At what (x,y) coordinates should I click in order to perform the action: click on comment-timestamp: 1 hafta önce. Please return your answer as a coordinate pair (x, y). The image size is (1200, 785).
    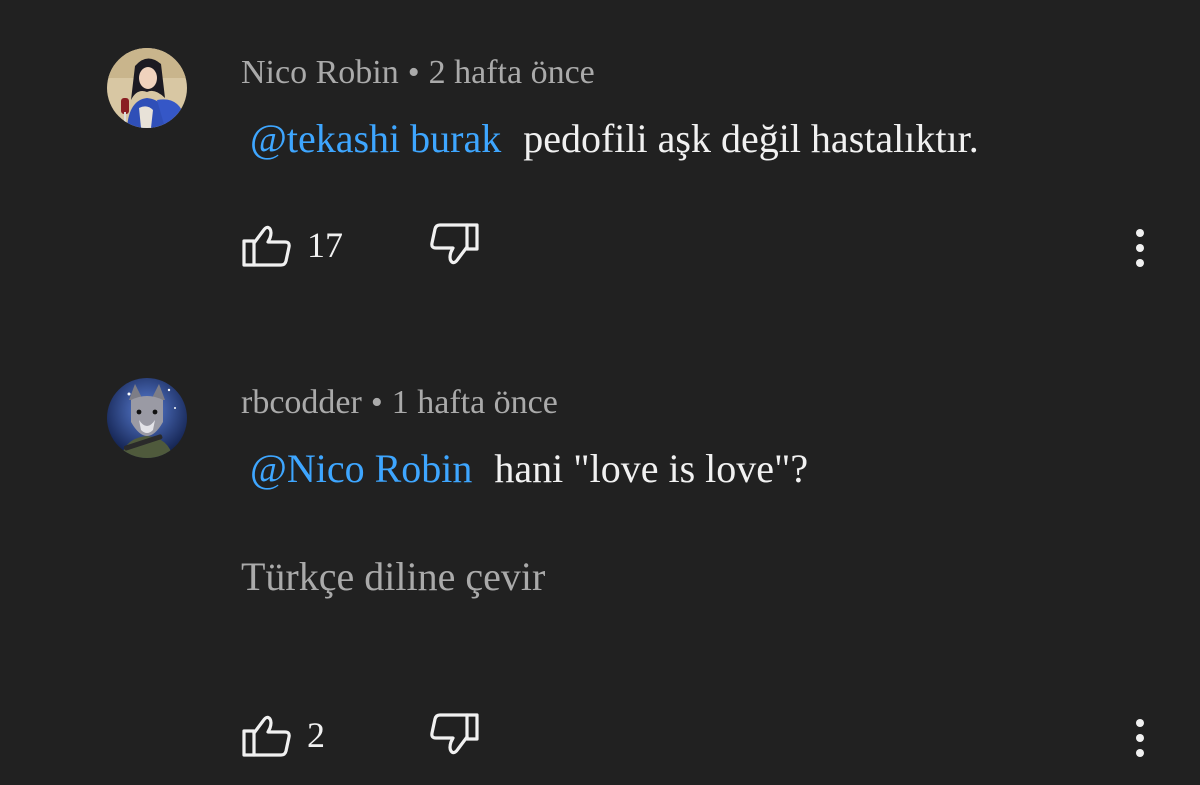
    Looking at the image, I should click on (475, 402).